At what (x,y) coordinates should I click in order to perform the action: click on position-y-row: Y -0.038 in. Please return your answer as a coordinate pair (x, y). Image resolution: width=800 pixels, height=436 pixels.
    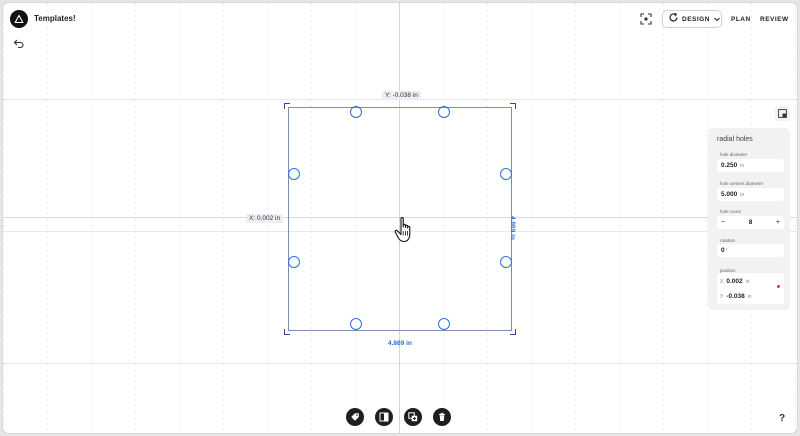
    Looking at the image, I should click on (736, 296).